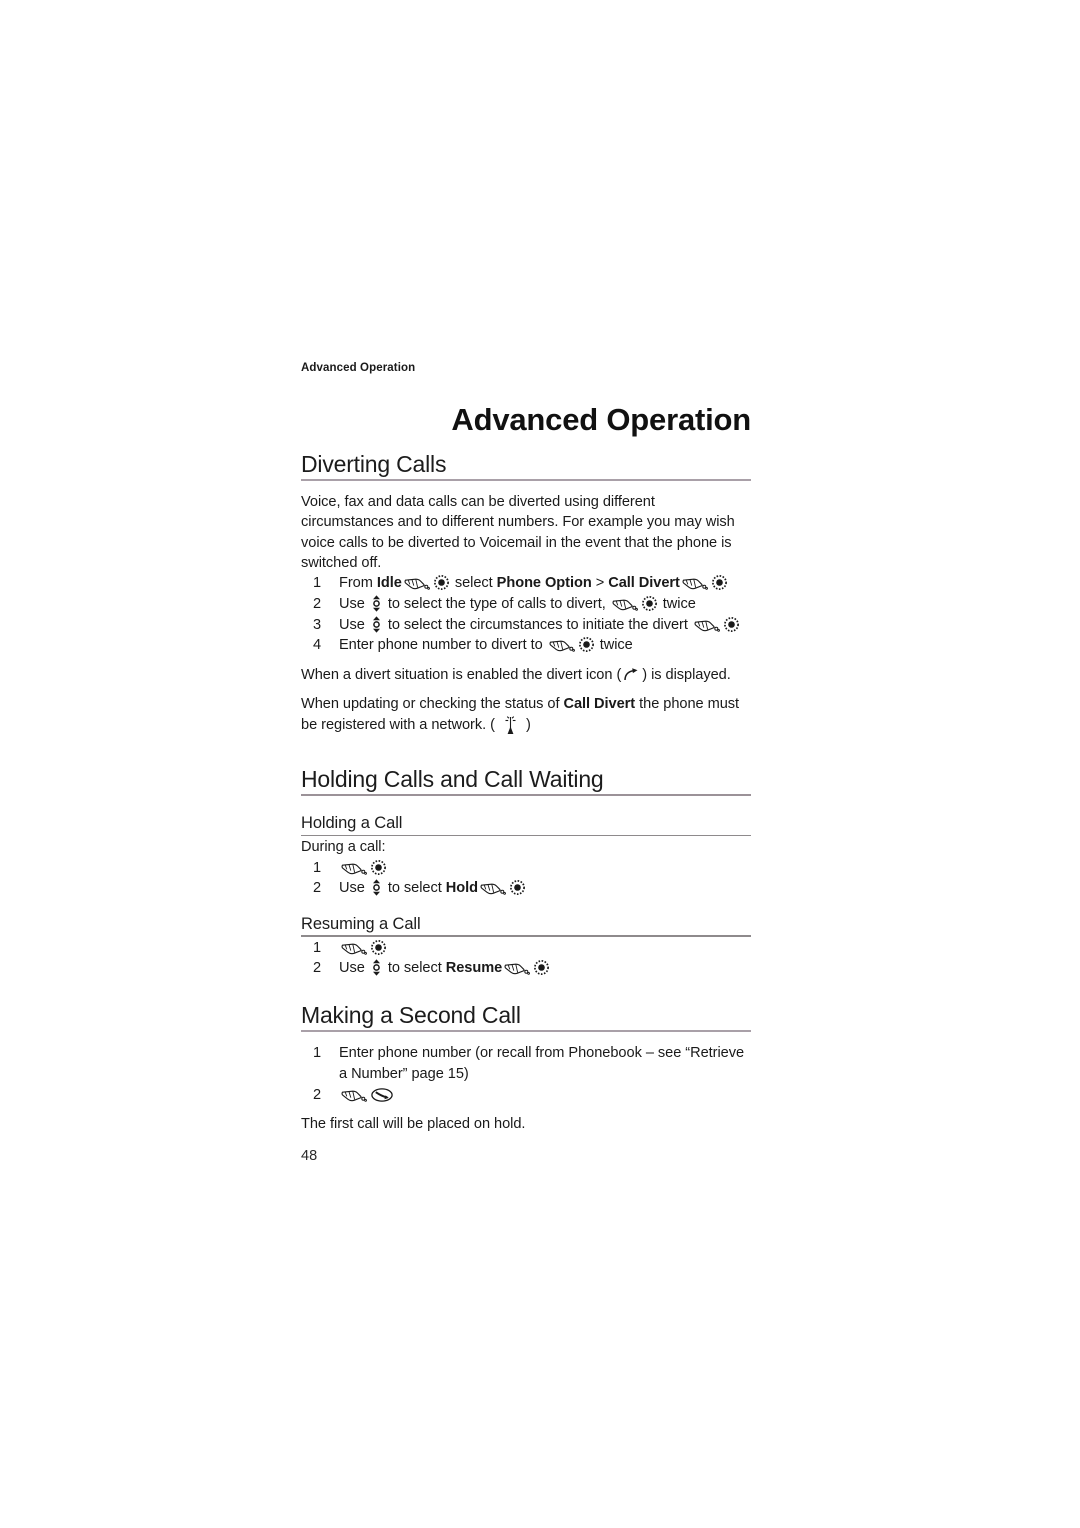 The image size is (1080, 1528). I want to click on holding-a-call-intro: During a call:, so click(343, 847).